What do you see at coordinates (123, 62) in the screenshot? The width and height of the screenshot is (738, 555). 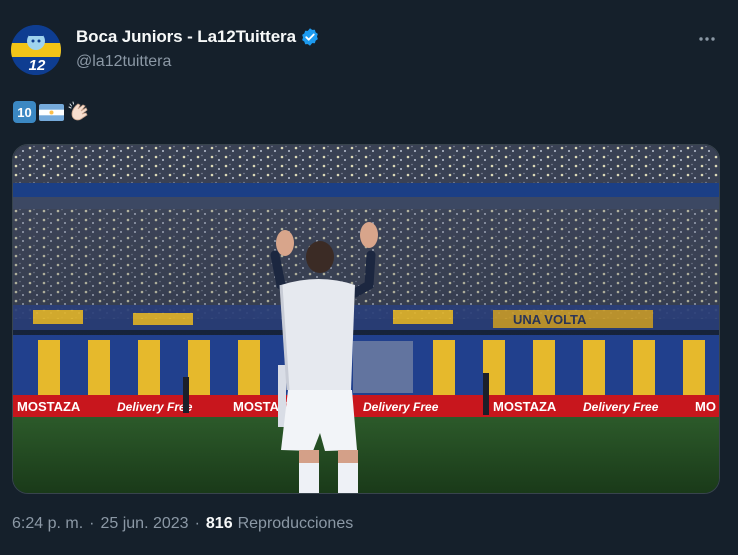 I see `author-handle: @la12tuittera` at bounding box center [123, 62].